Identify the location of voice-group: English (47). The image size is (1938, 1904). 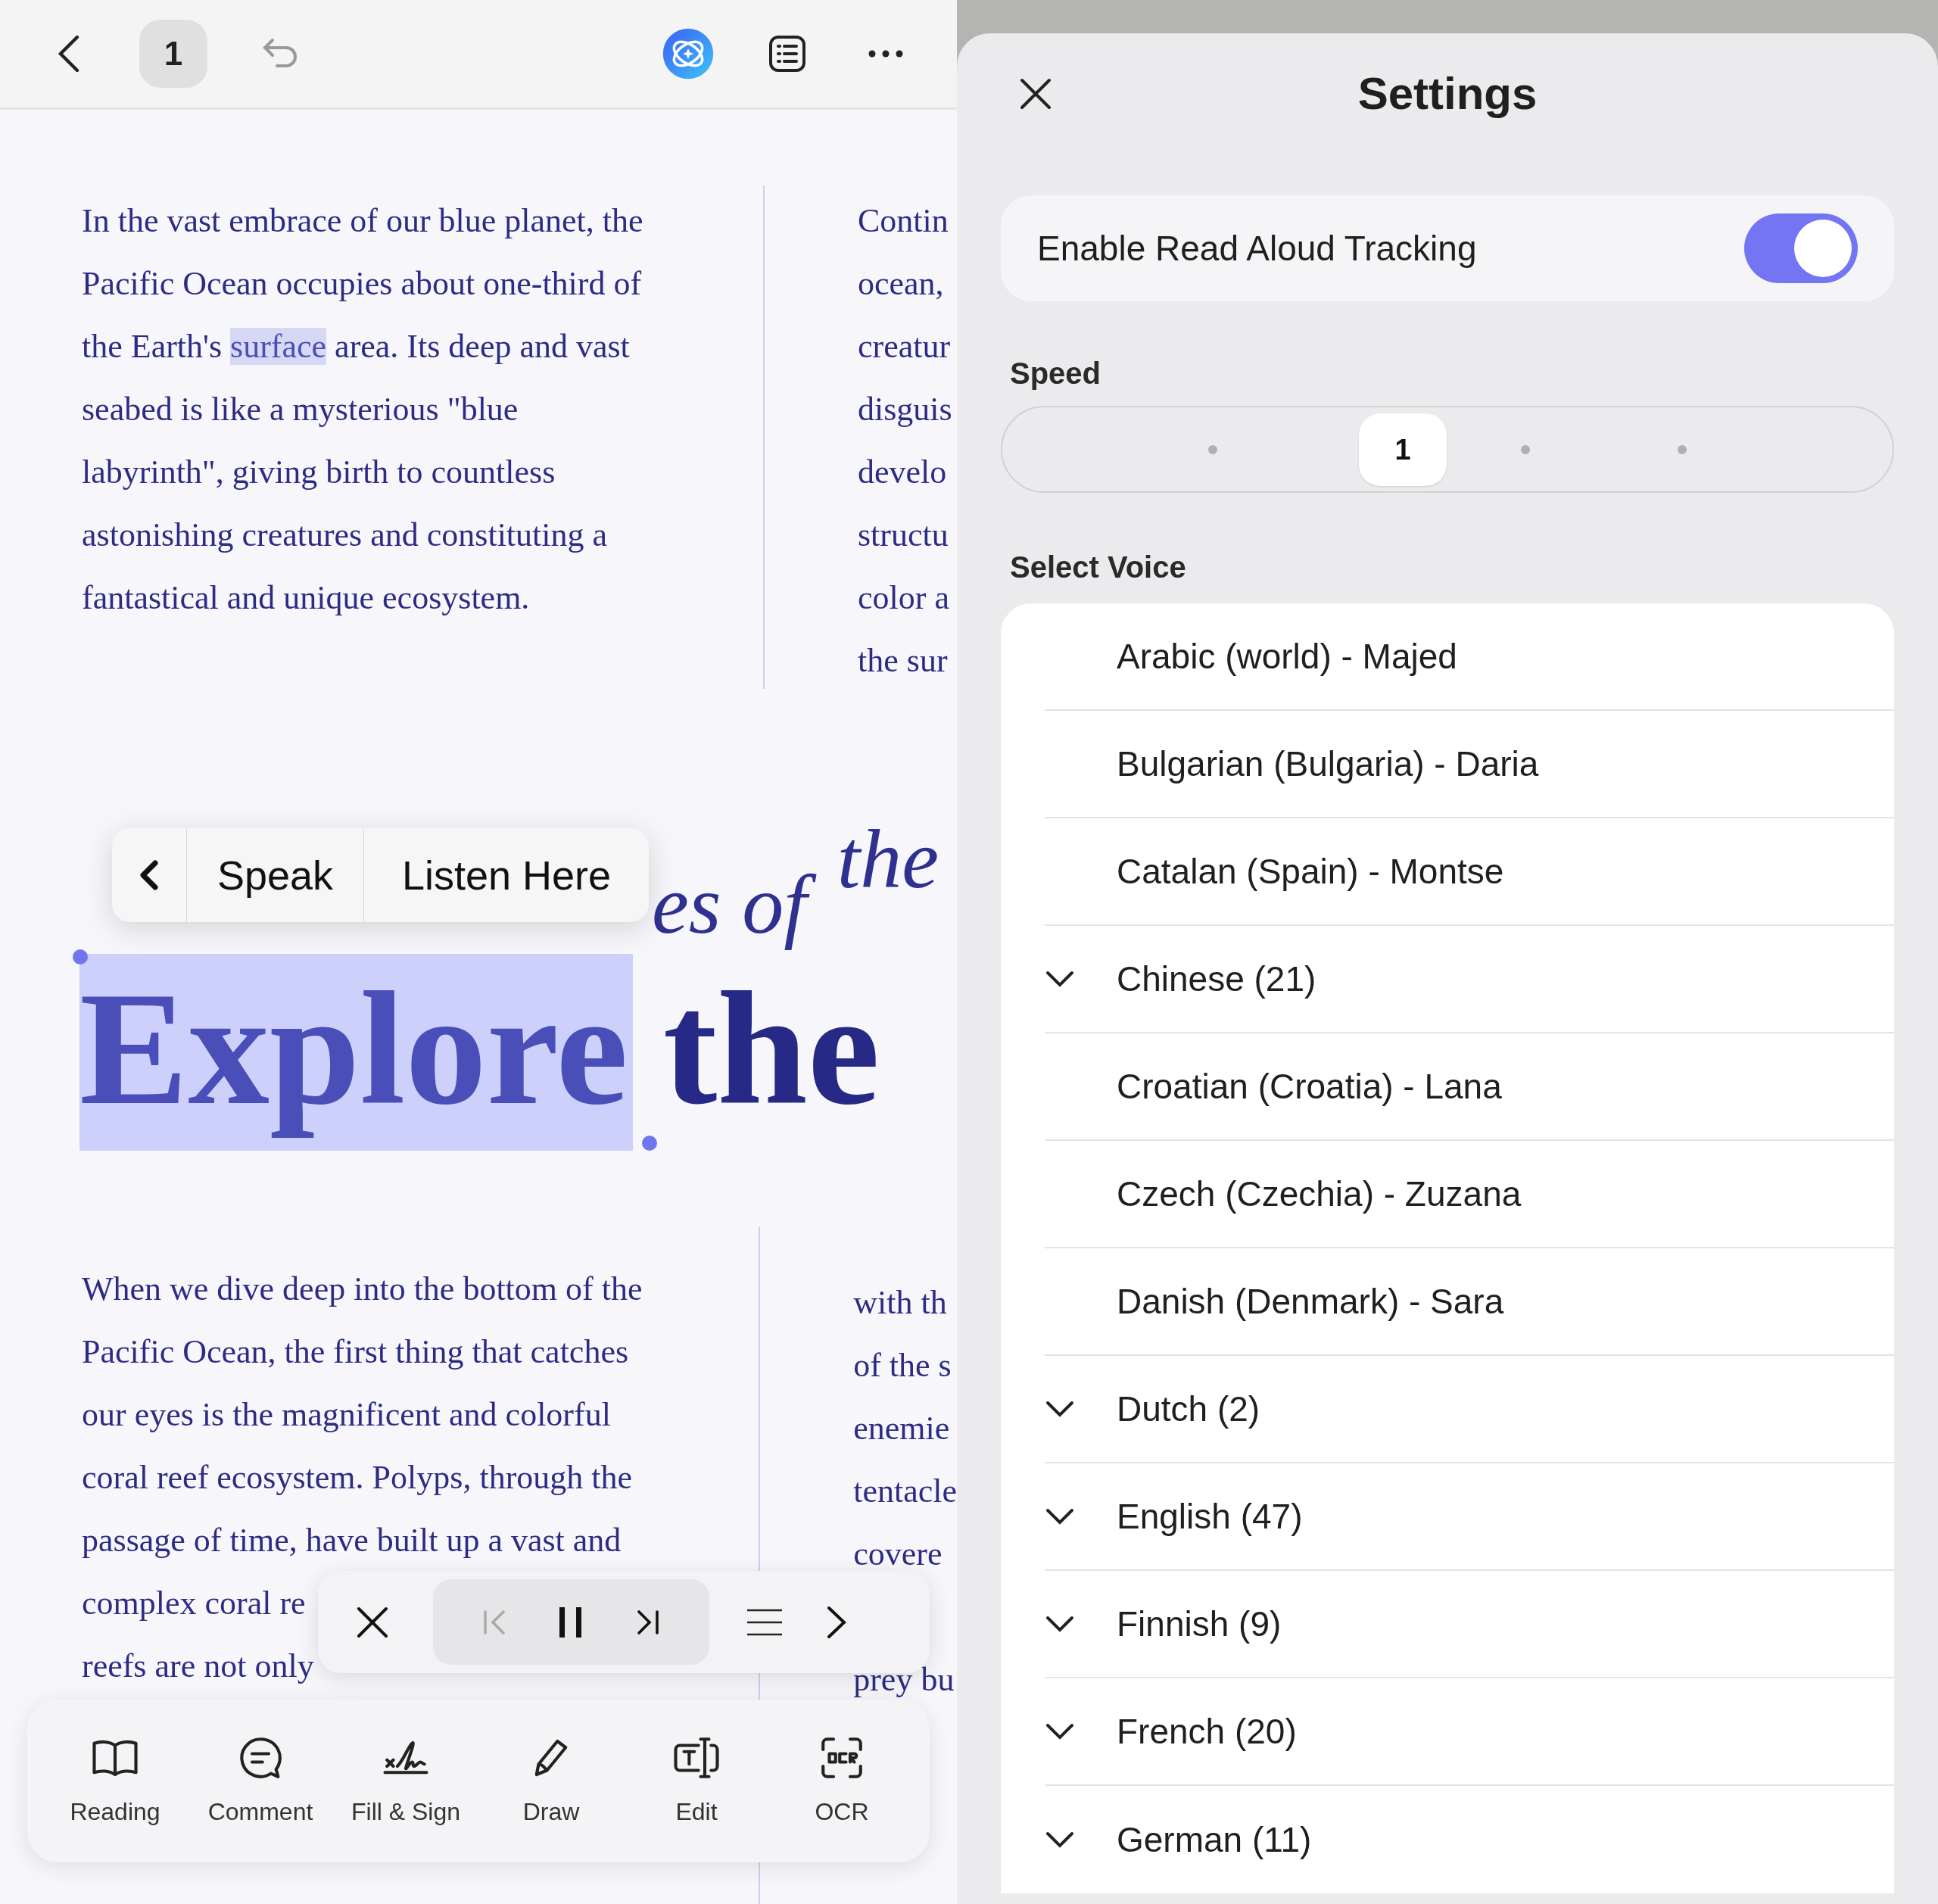
(1210, 1516).